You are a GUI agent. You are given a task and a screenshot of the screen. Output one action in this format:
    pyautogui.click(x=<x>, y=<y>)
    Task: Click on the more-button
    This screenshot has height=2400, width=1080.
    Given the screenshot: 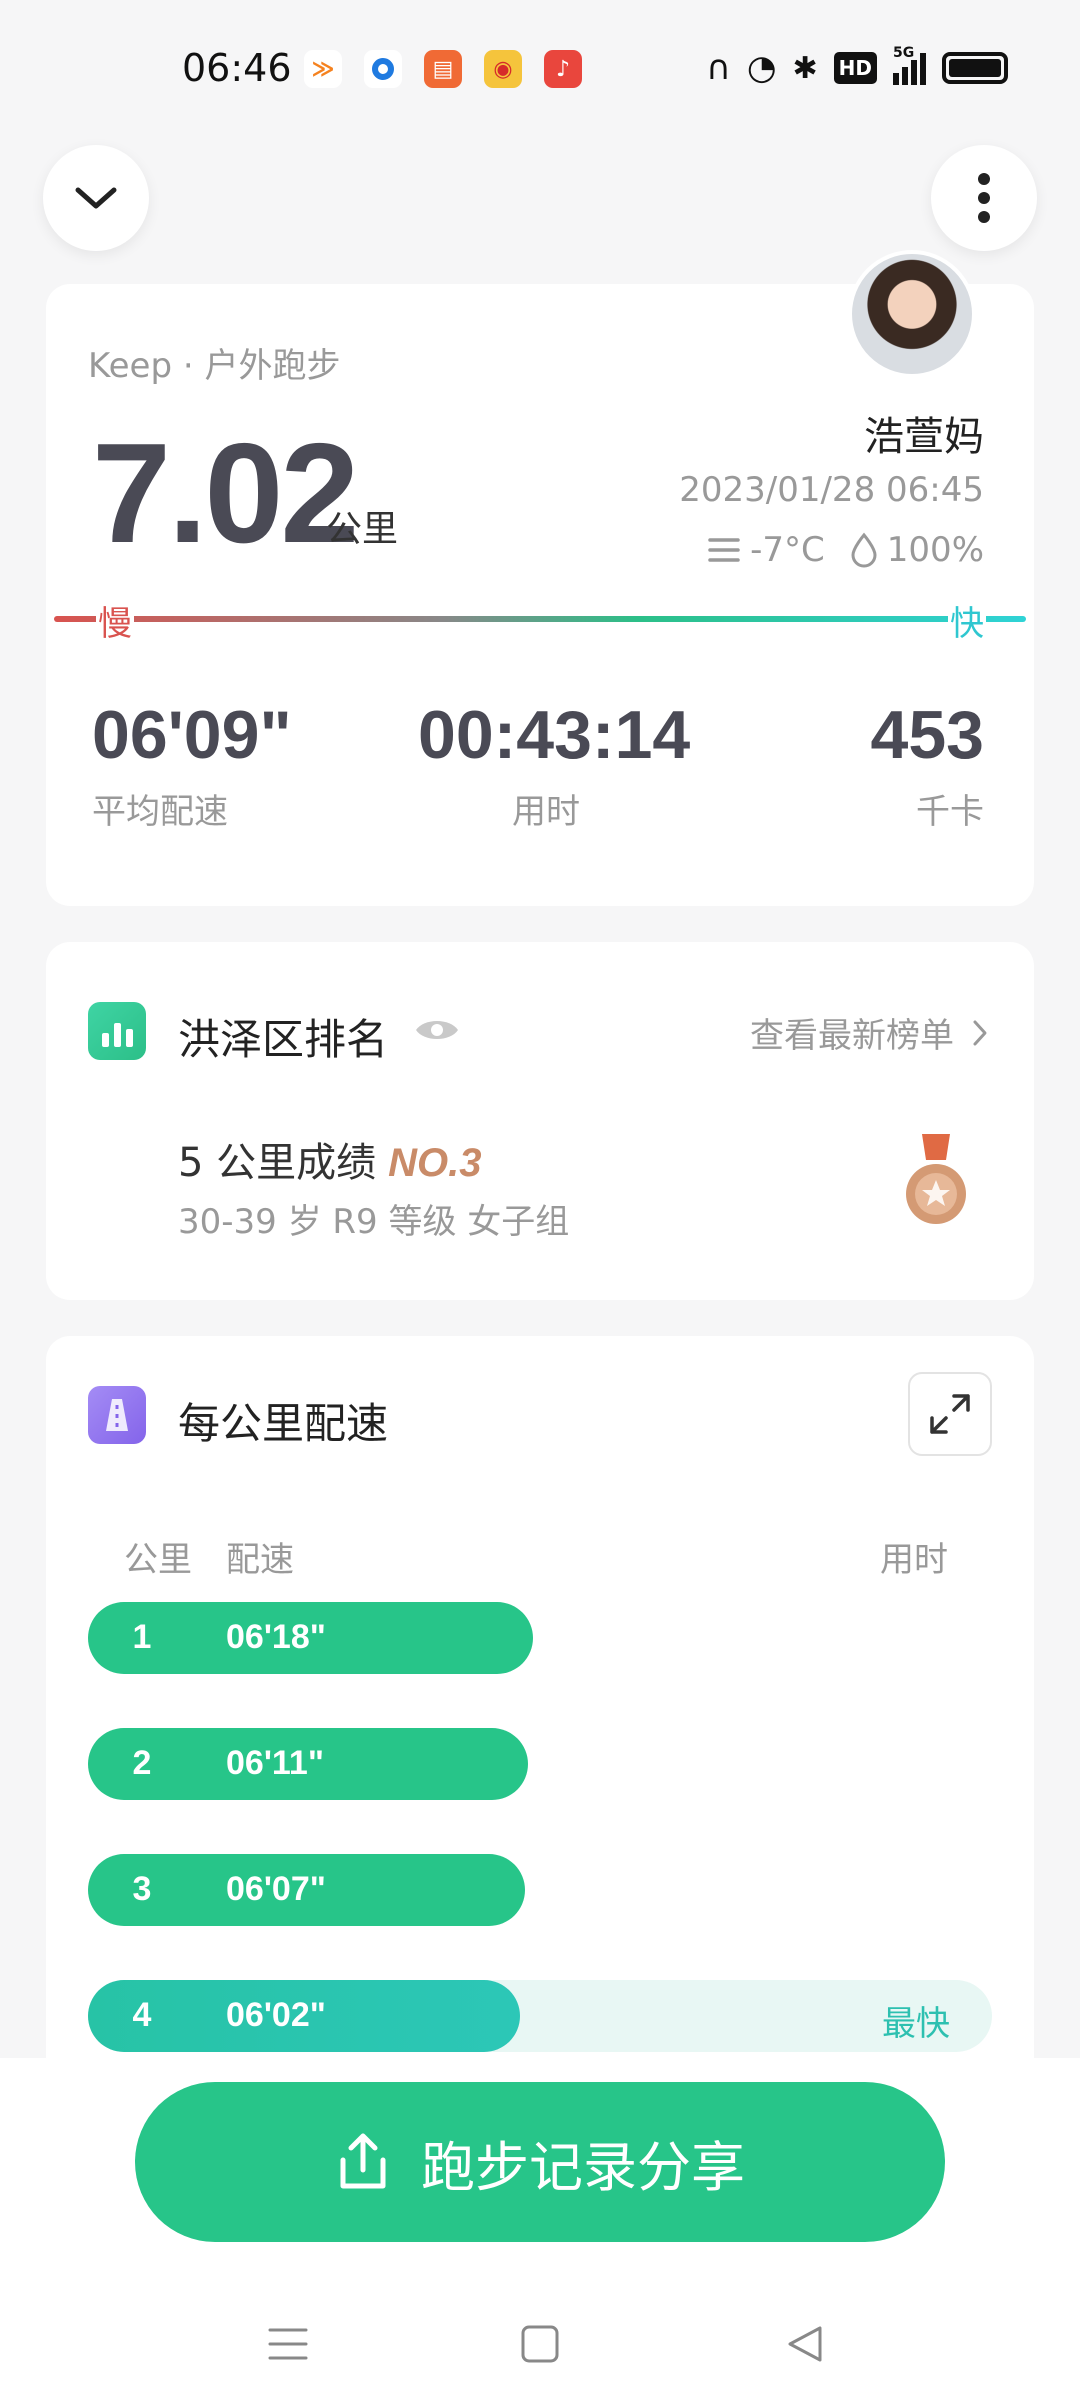 What is the action you would take?
    pyautogui.click(x=984, y=198)
    